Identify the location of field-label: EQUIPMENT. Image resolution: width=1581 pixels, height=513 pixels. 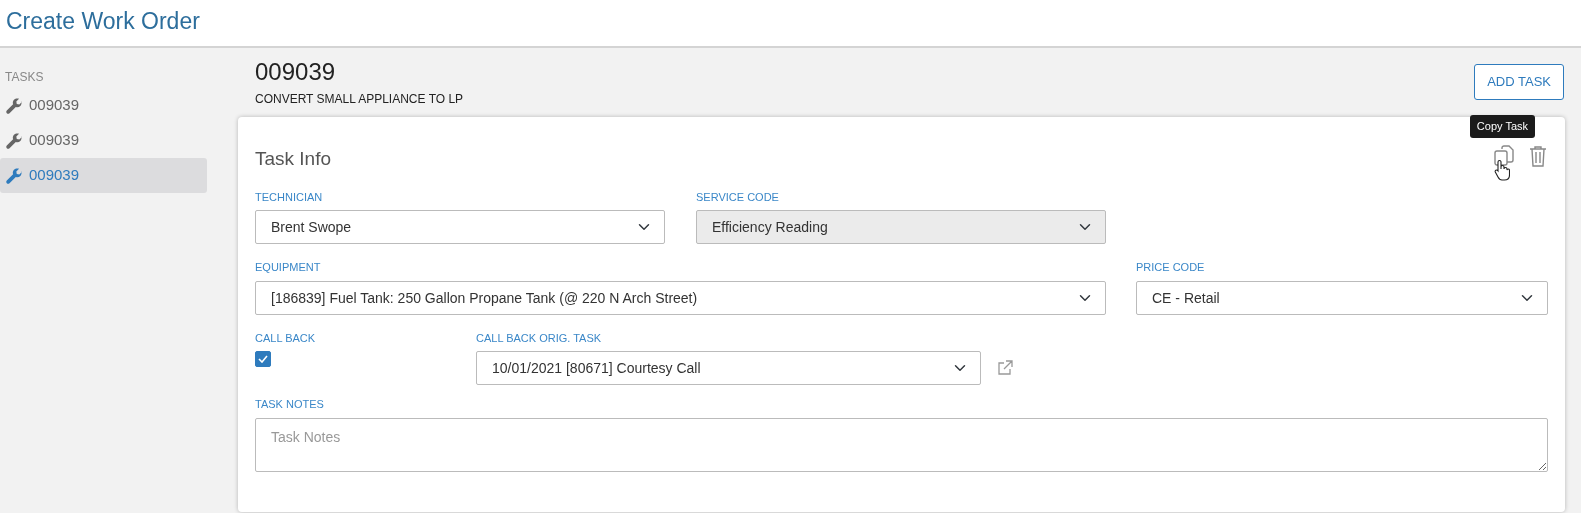
(288, 267).